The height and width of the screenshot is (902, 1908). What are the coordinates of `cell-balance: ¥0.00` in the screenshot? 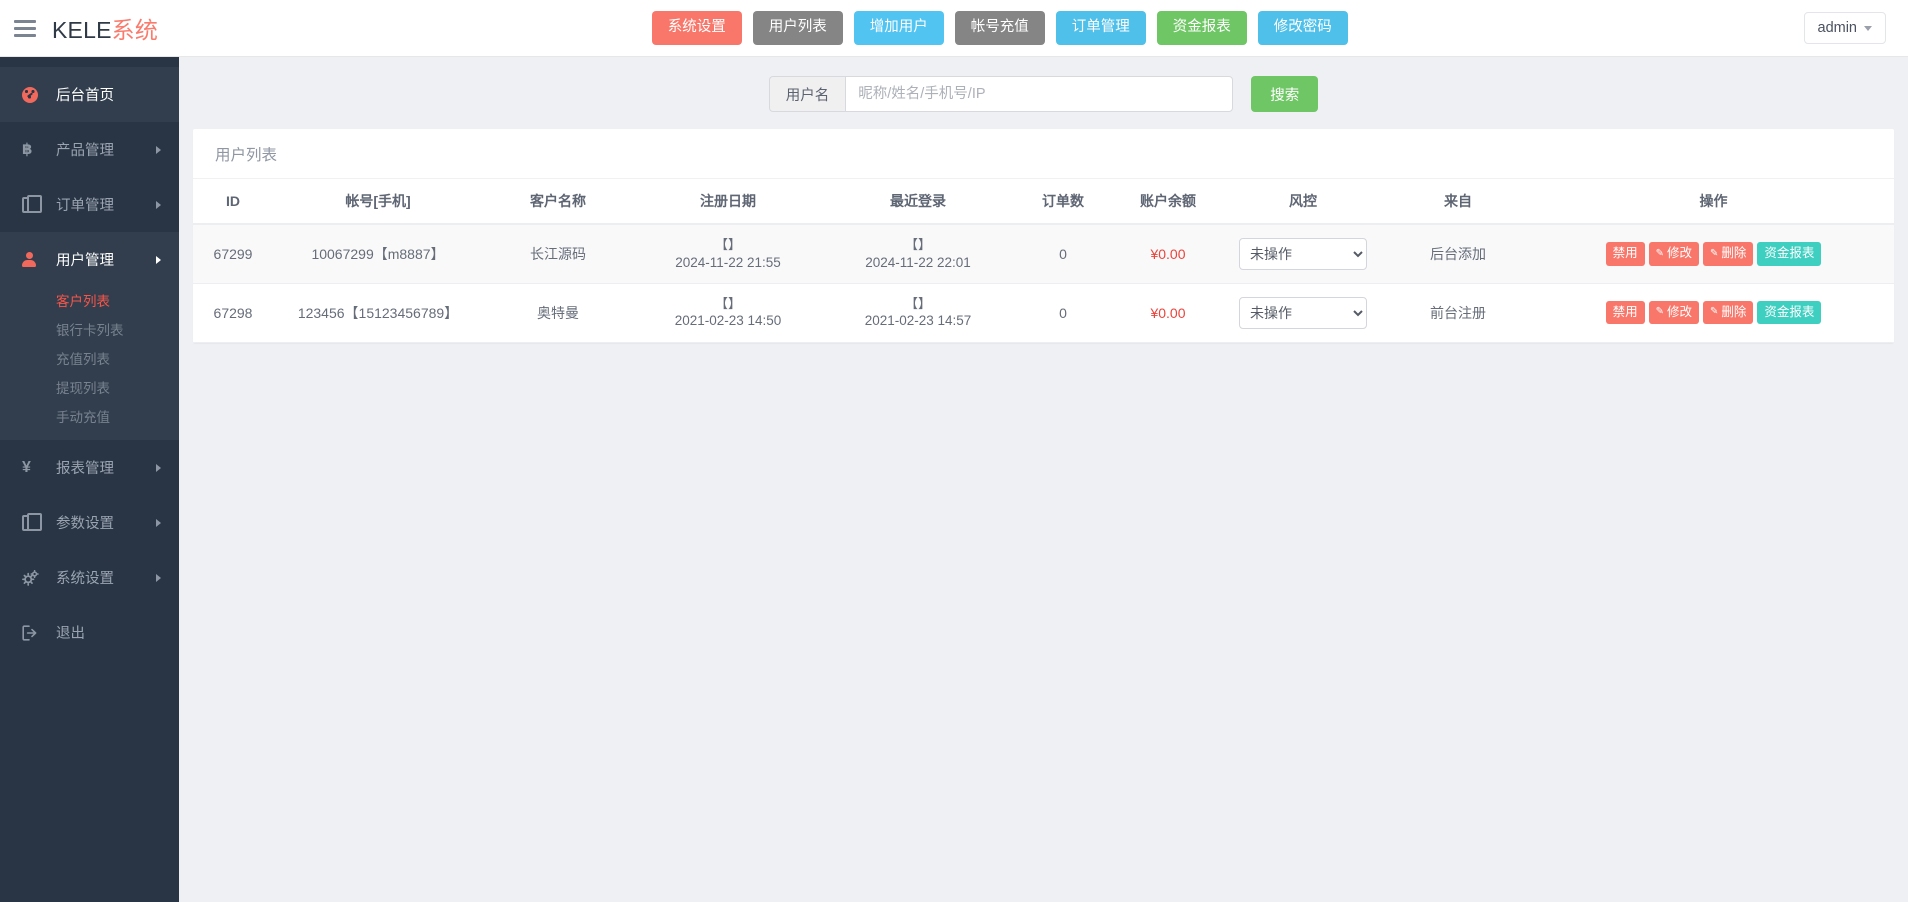 It's located at (1168, 313).